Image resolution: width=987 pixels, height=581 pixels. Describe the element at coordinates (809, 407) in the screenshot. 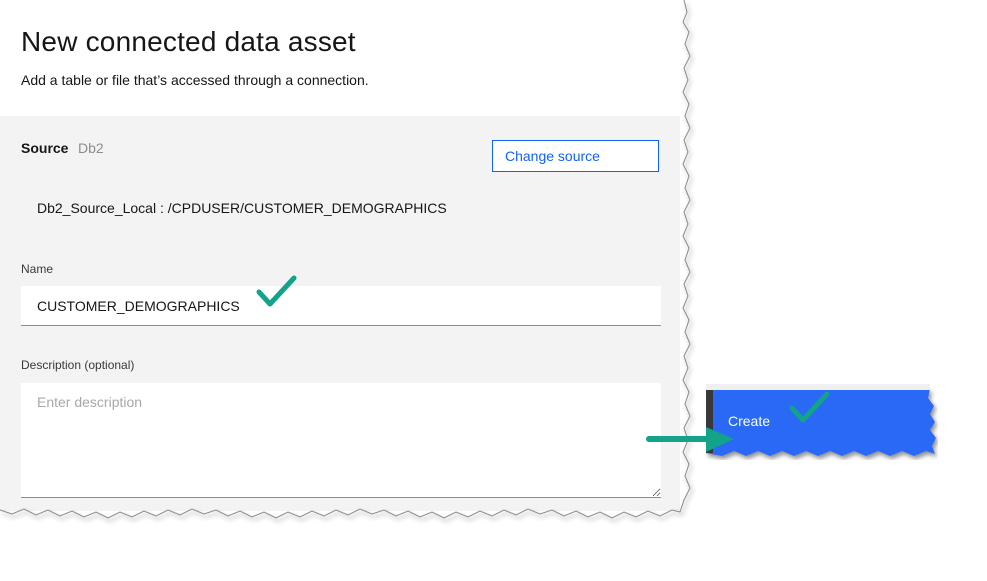

I see `create-checkmark-icon` at that location.